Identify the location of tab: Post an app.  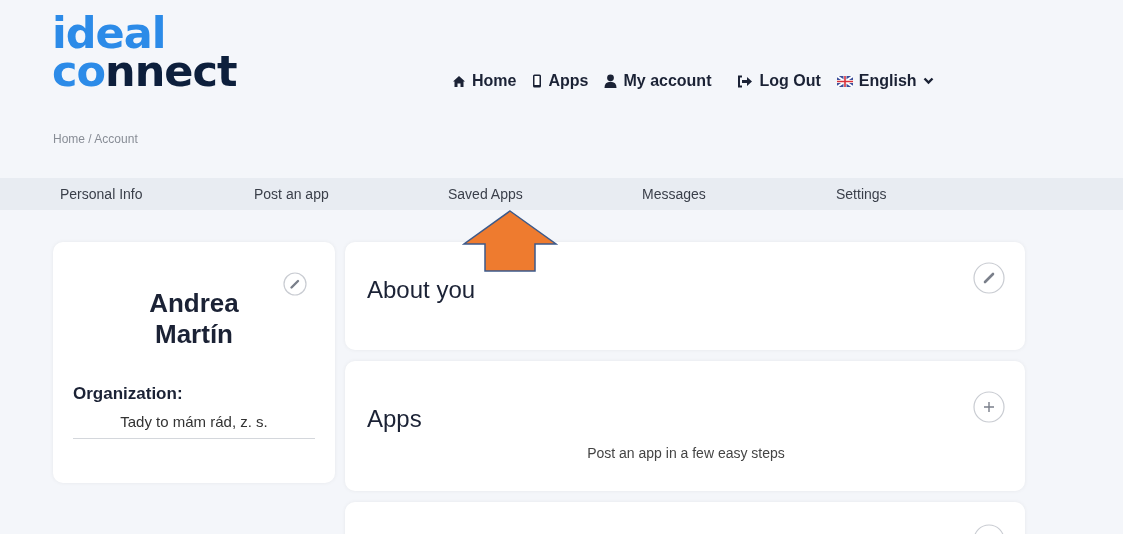
(351, 194).